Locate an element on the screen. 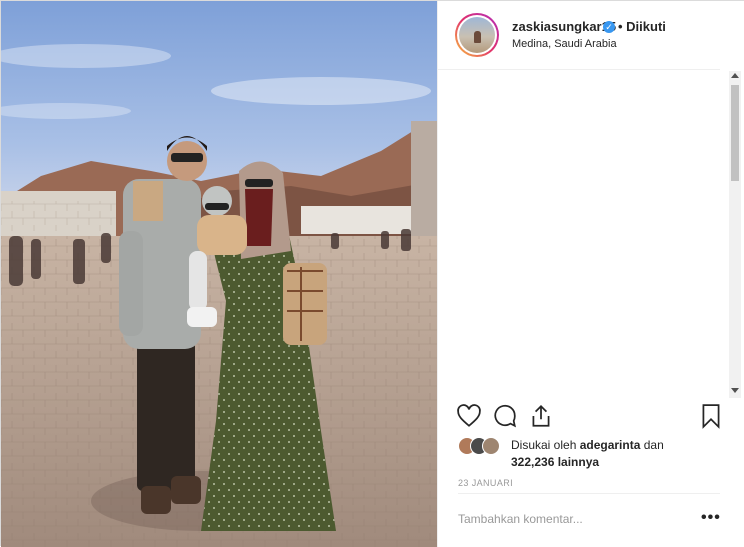  liker-avatars is located at coordinates (482, 446).